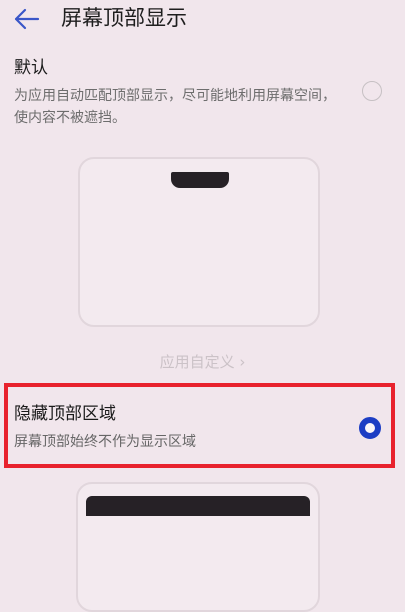 This screenshot has height=612, width=405. I want to click on app-customize-link: 应用自定义 ›, so click(202, 362).